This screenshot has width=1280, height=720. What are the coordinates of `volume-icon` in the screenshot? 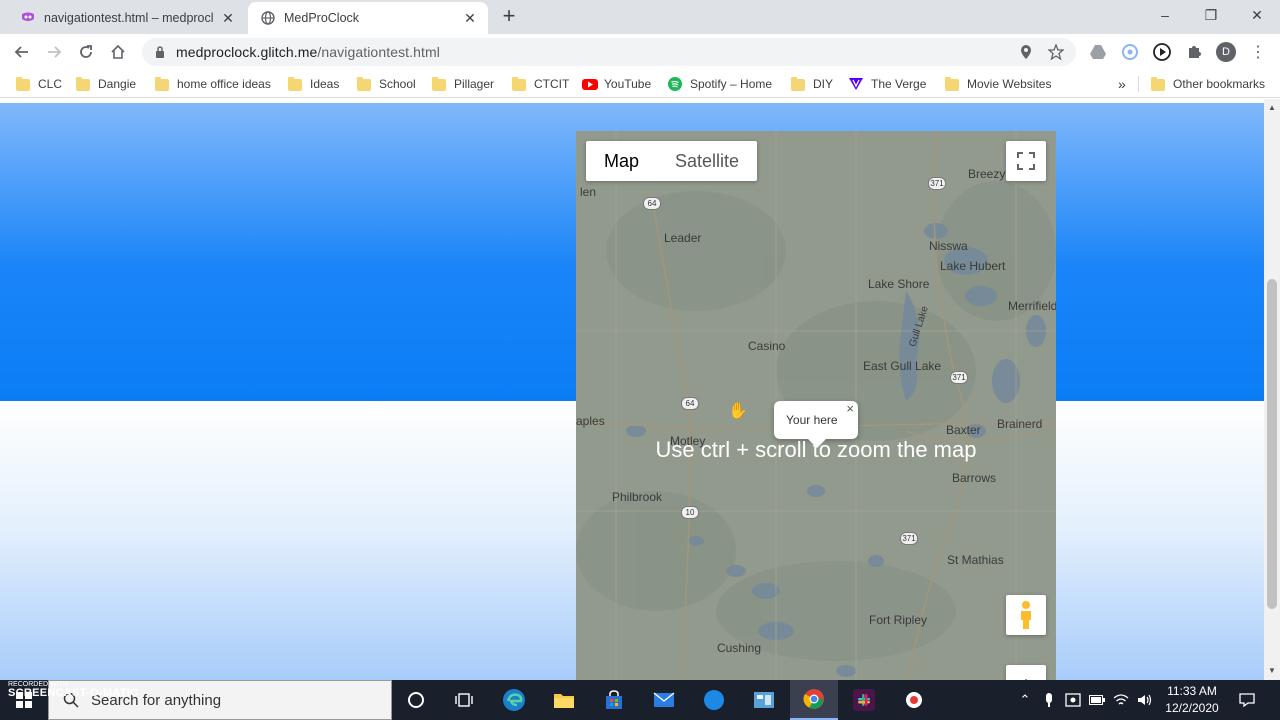 It's located at (1145, 700).